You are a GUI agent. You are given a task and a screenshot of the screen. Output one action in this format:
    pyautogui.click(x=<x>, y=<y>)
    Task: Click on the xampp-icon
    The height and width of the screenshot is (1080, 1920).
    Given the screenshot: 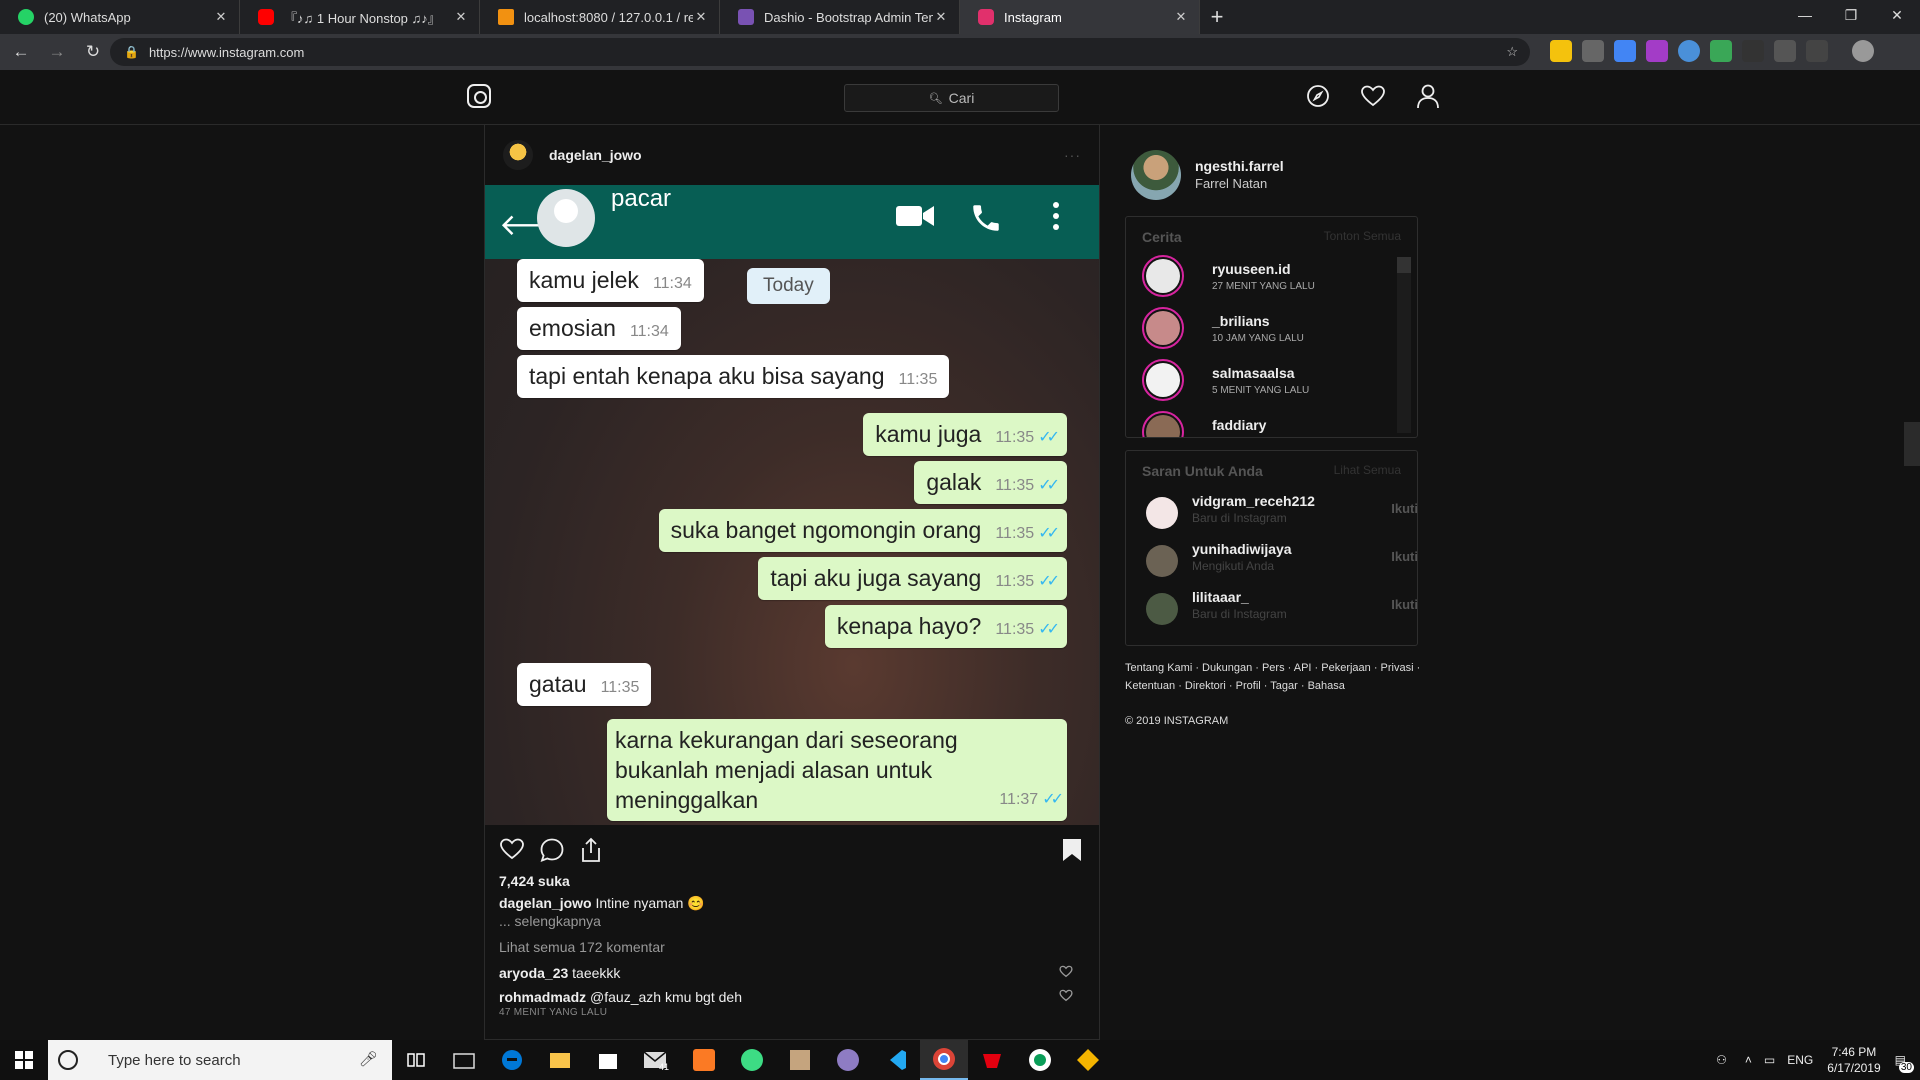 What is the action you would take?
    pyautogui.click(x=704, y=1060)
    